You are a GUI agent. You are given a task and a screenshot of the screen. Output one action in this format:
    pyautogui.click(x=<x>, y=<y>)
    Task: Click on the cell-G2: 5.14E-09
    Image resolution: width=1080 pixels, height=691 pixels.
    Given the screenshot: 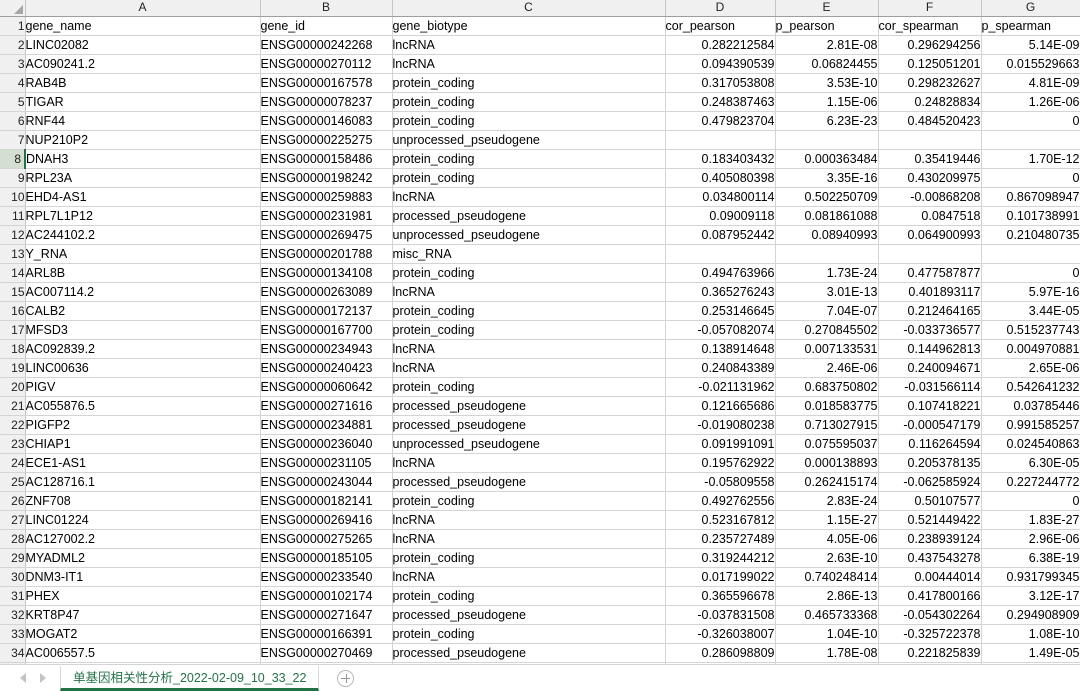 What is the action you would take?
    pyautogui.click(x=1030, y=45)
    